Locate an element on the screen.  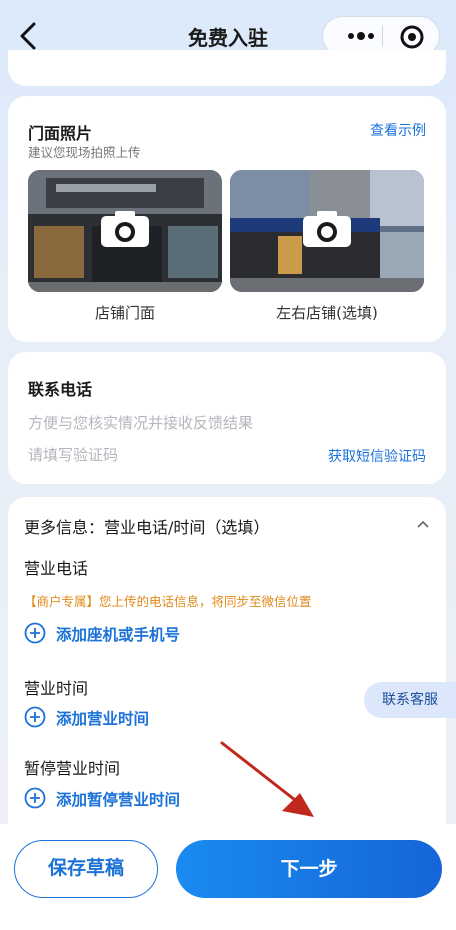
section-title: 门面照片 is located at coordinates (60, 133).